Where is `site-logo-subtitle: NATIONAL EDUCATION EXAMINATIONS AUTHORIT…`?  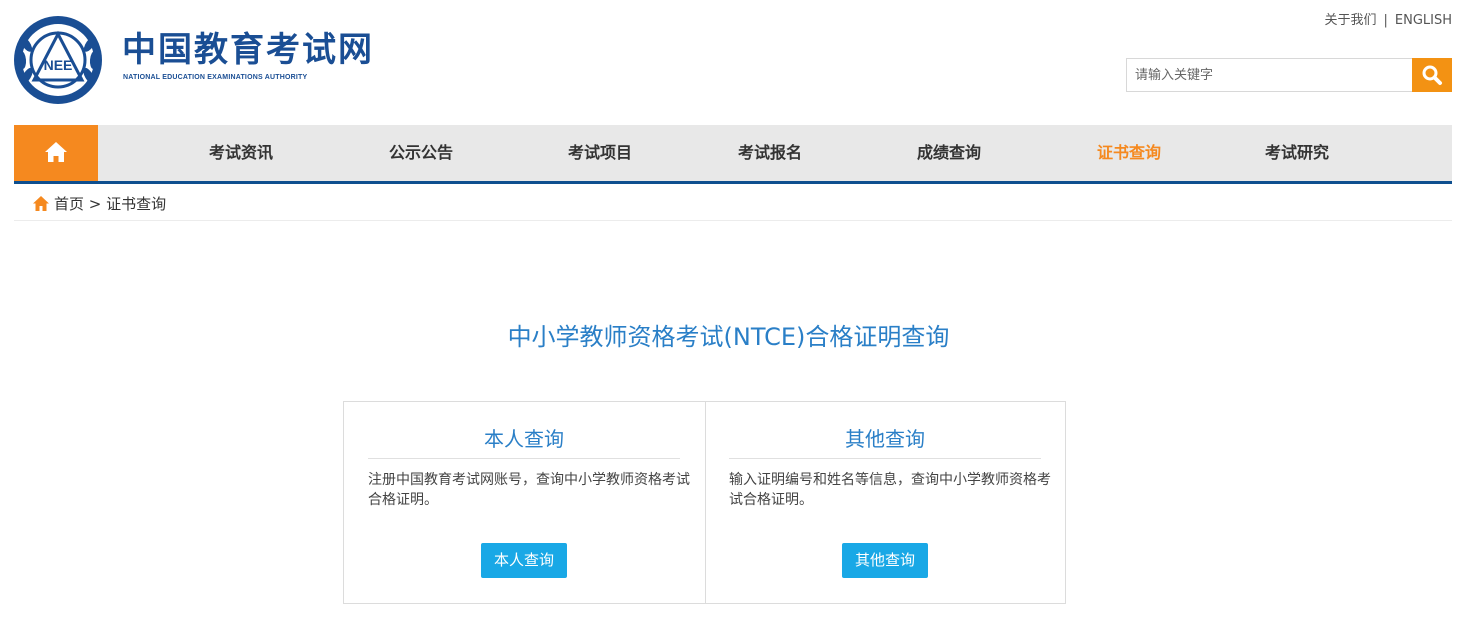
site-logo-subtitle: NATIONAL EDUCATION EXAMINATIONS AUTHORIT… is located at coordinates (215, 77).